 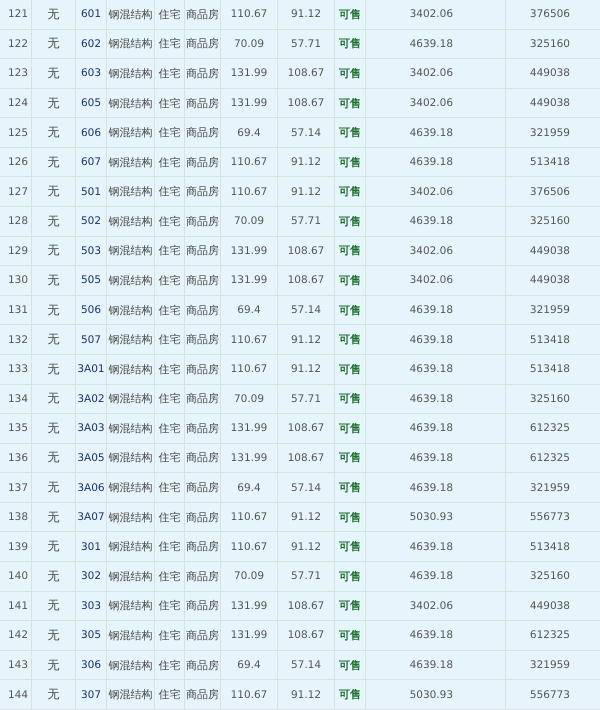 I want to click on row-number: 144, so click(x=18, y=694).